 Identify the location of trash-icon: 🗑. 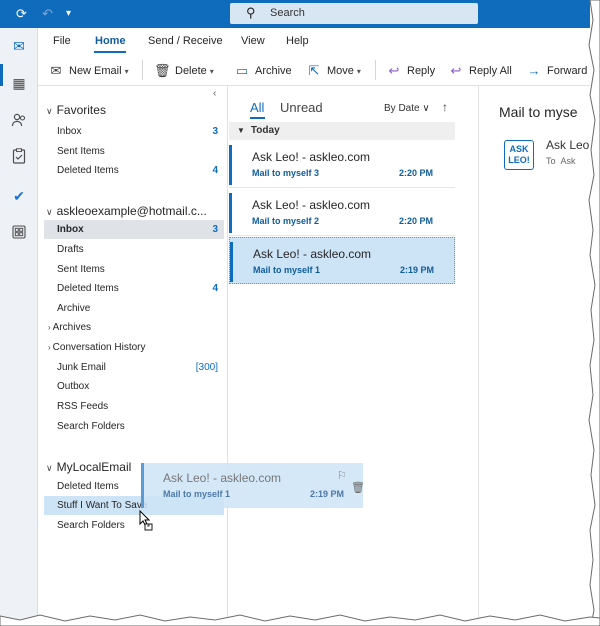
(162, 70).